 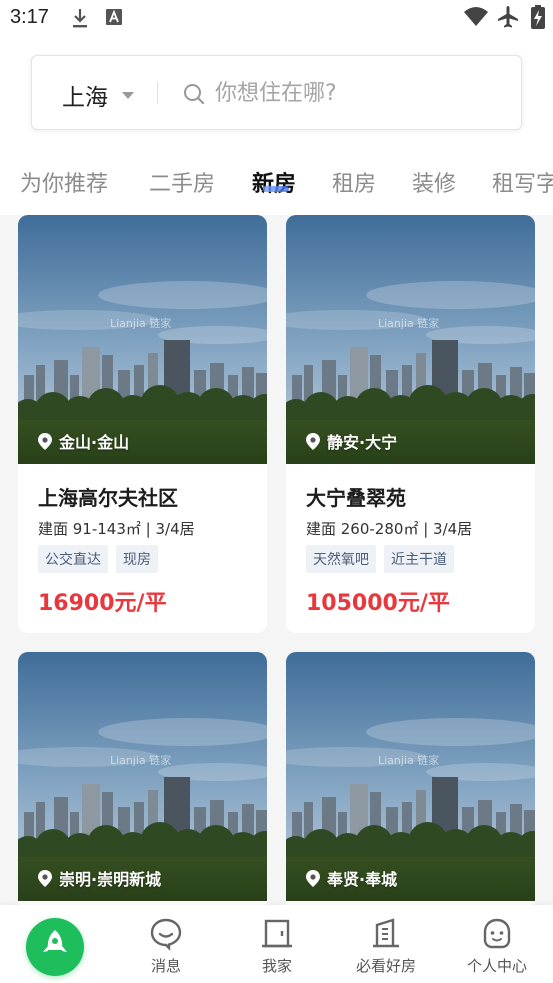 I want to click on listing-location: 崇明·崇明新城, so click(x=99, y=878).